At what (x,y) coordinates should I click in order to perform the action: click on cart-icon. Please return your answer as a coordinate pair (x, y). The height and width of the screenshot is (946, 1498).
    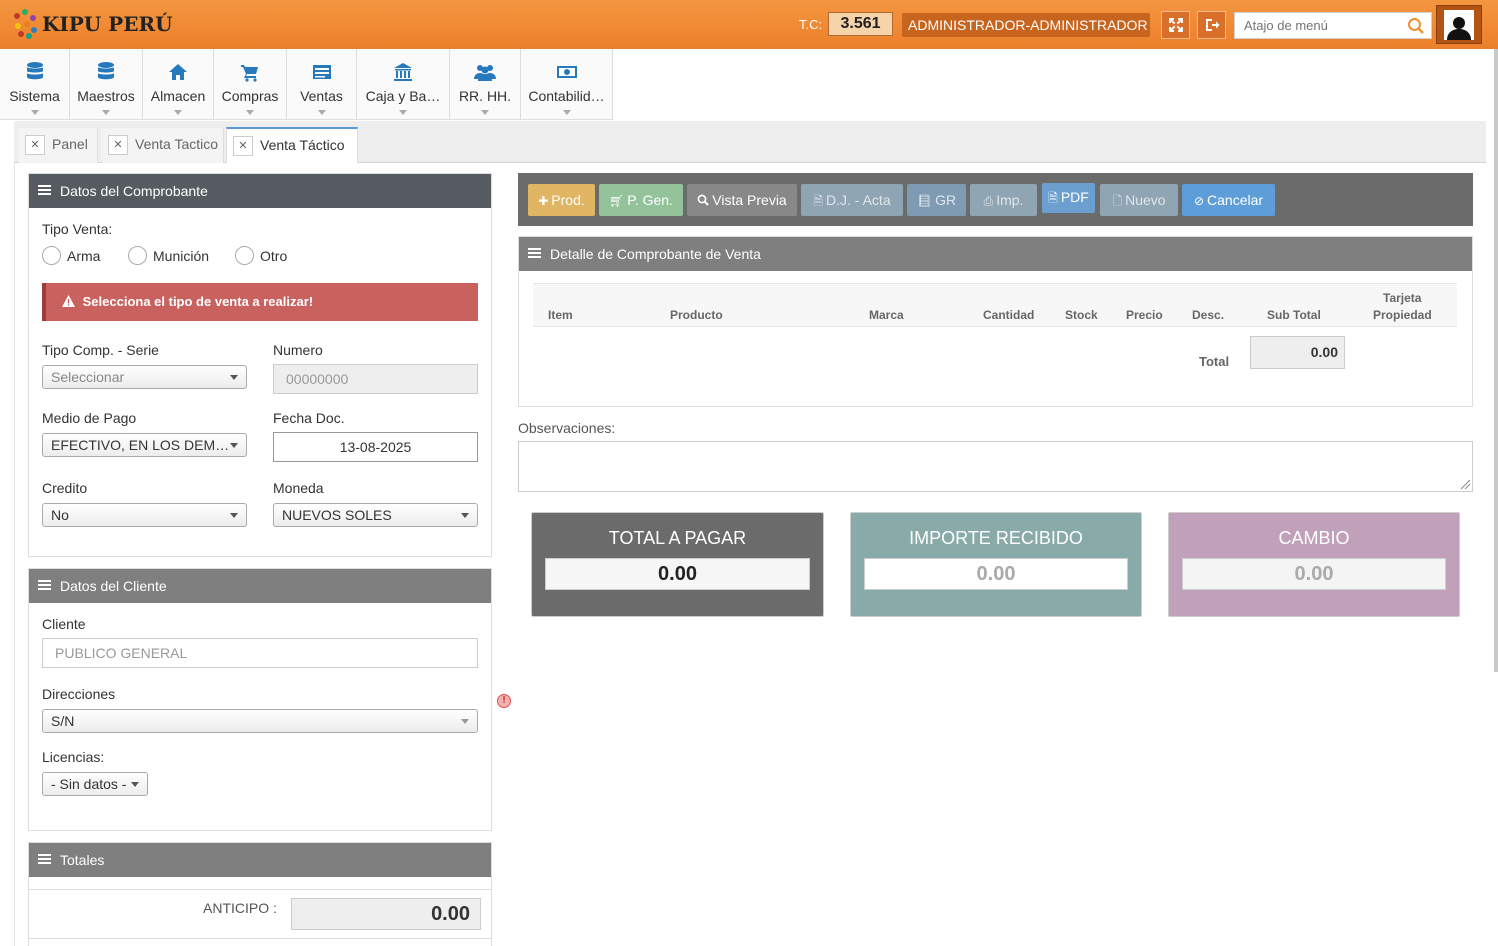
    Looking at the image, I should click on (249, 73).